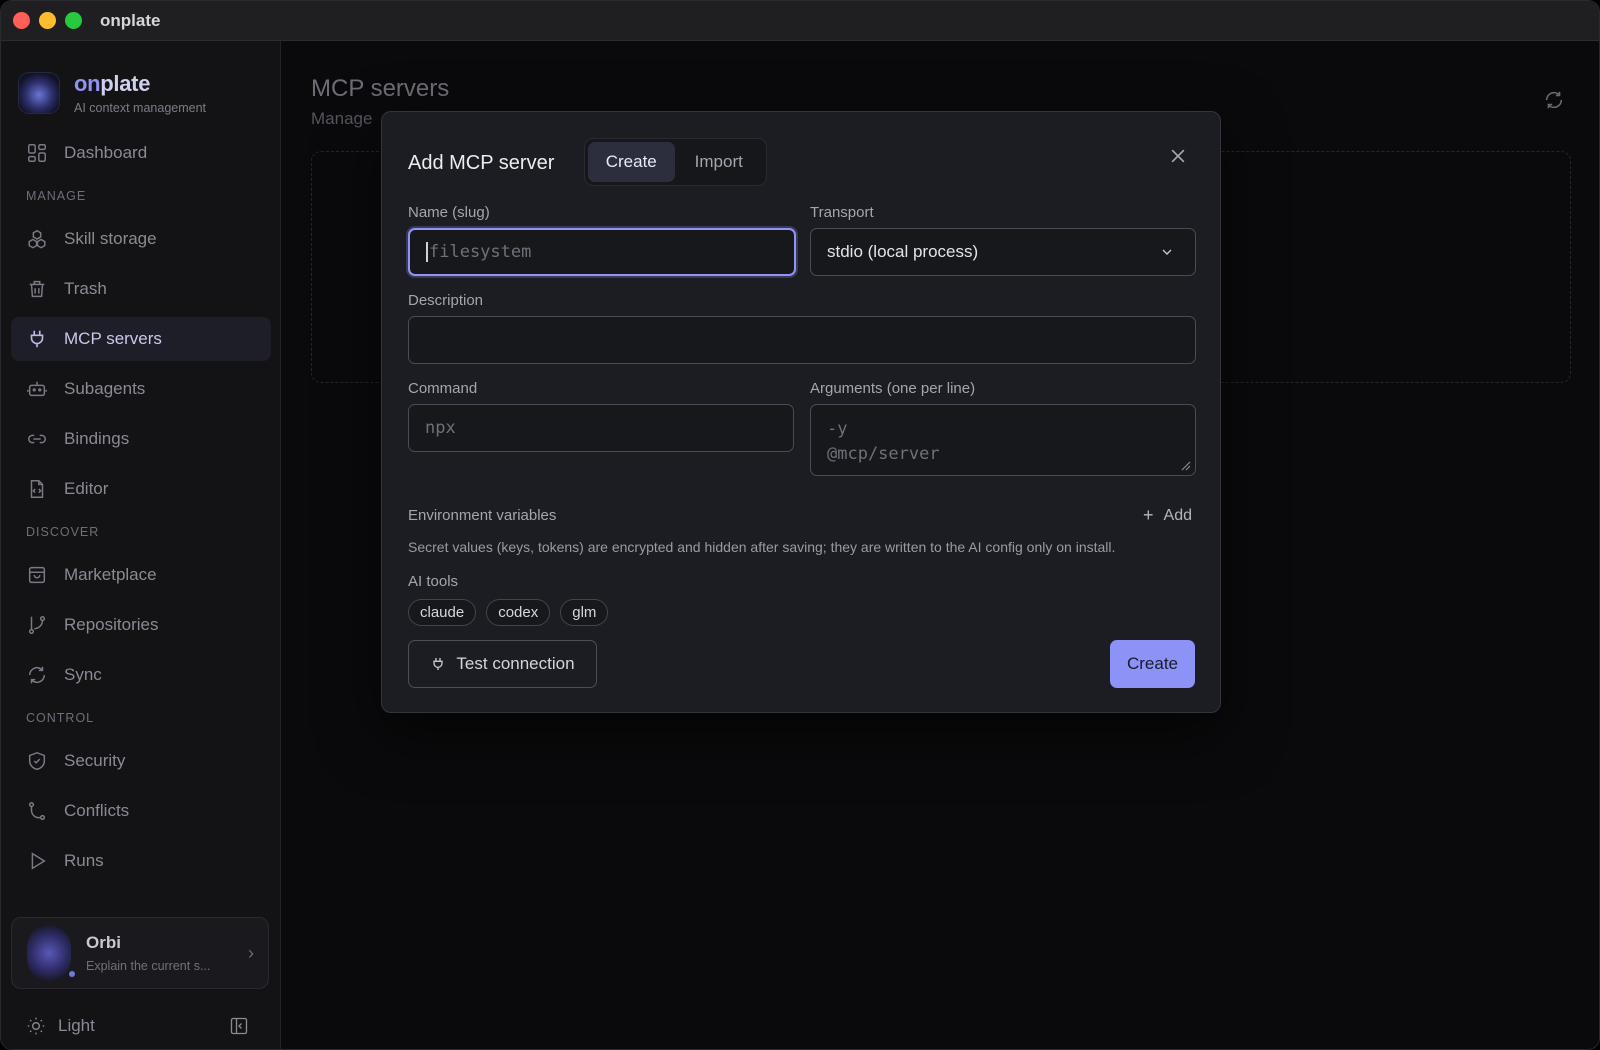 This screenshot has width=1600, height=1050. Describe the element at coordinates (140, 108) in the screenshot. I see `brand-subtitle: AI context management` at that location.